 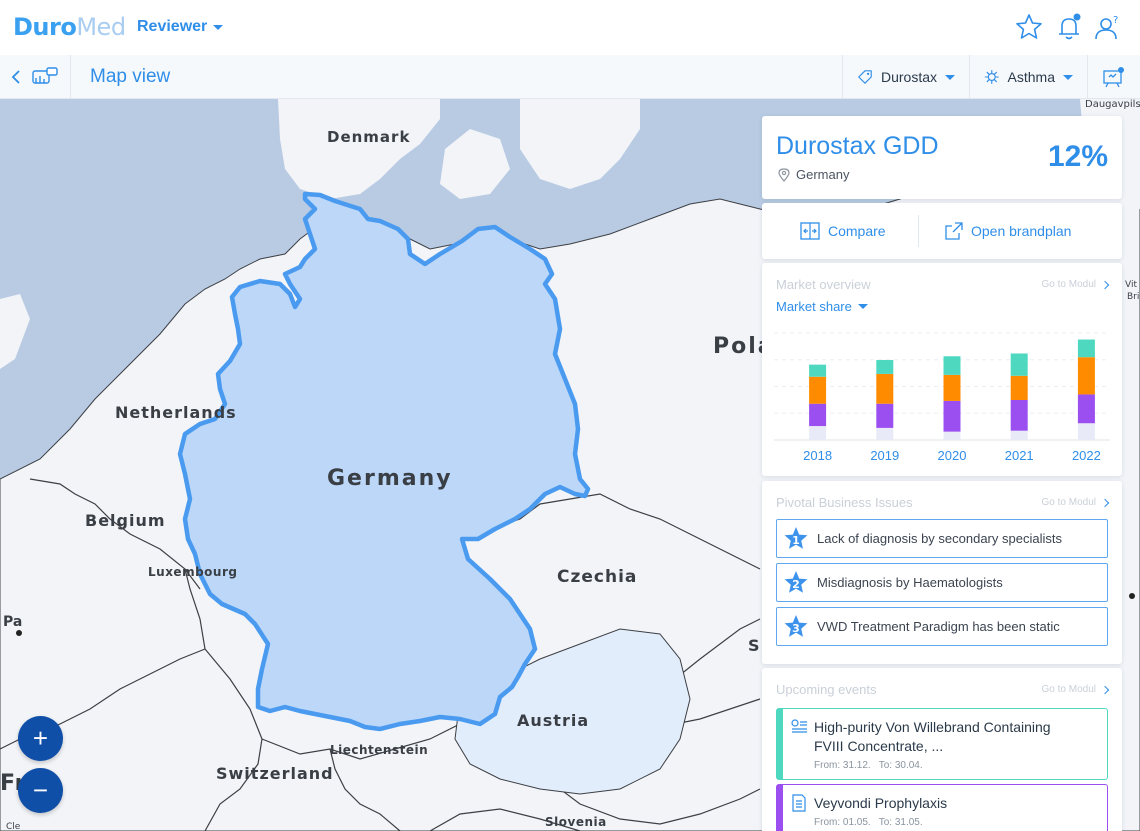 What do you see at coordinates (796, 540) in the screenshot?
I see `svg-text: 1` at bounding box center [796, 540].